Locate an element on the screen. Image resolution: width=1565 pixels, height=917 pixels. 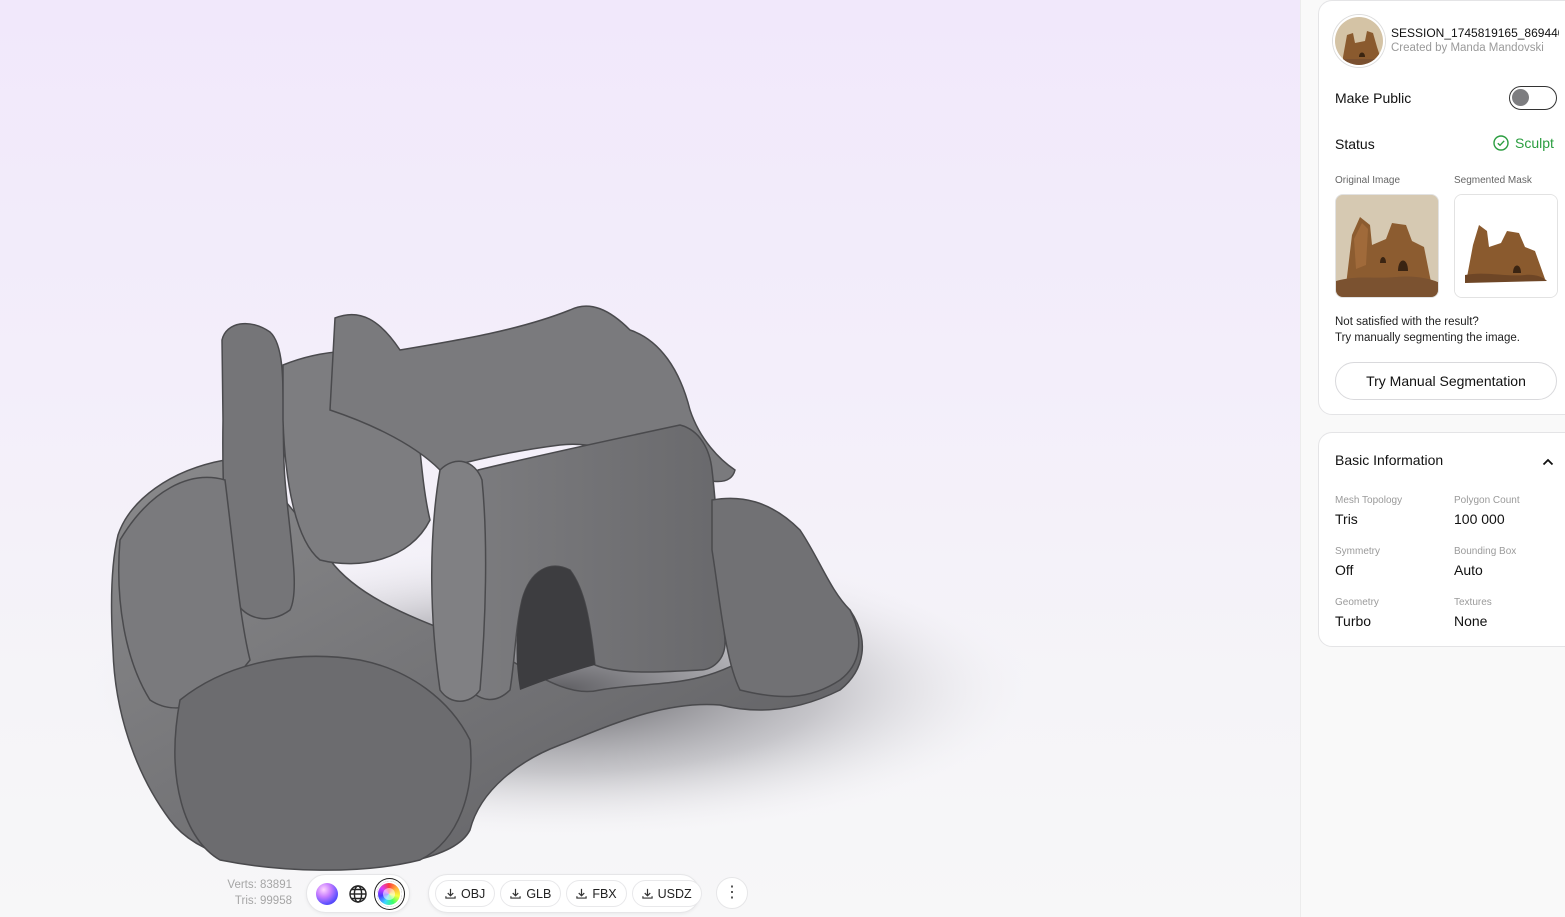
note-line-1: Not satisfied with the result? is located at coordinates (1407, 322).